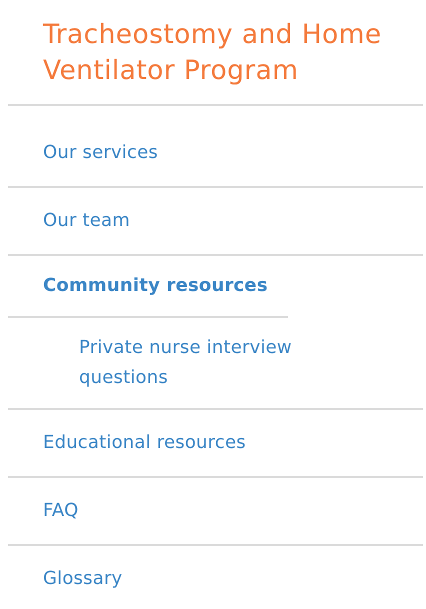 The width and height of the screenshot is (426, 609). I want to click on nav-item: Our services, so click(100, 153).